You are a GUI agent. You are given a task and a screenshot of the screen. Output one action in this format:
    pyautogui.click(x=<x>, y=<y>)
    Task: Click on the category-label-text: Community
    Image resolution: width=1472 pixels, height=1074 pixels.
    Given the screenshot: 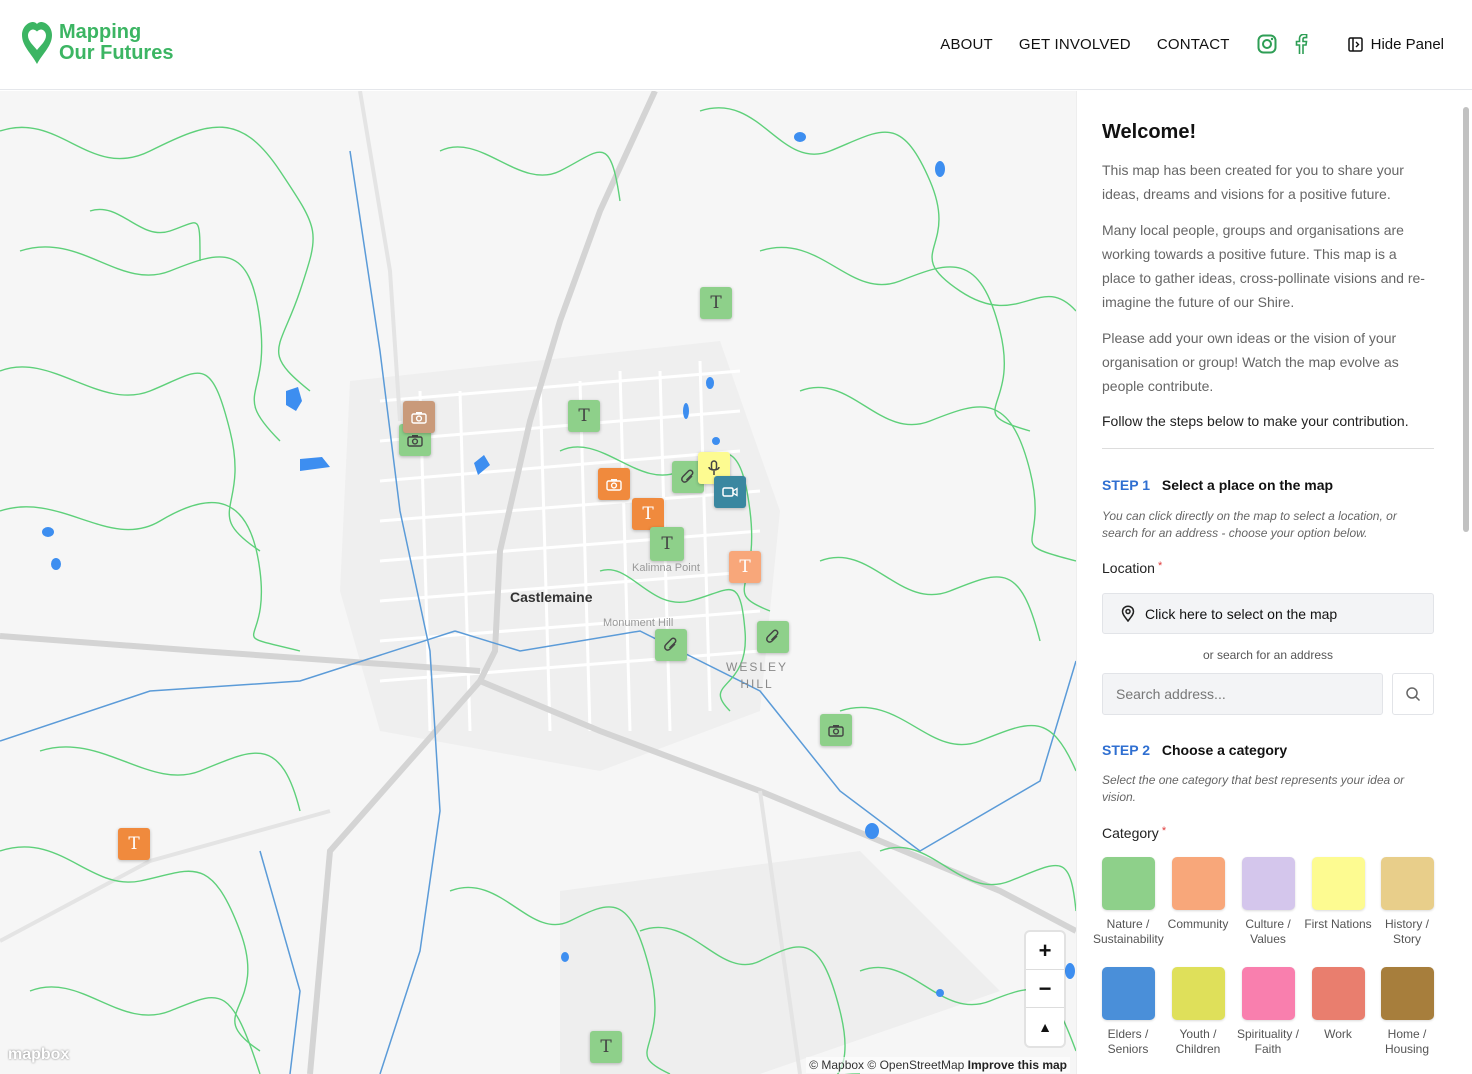 What is the action you would take?
    pyautogui.click(x=1198, y=924)
    